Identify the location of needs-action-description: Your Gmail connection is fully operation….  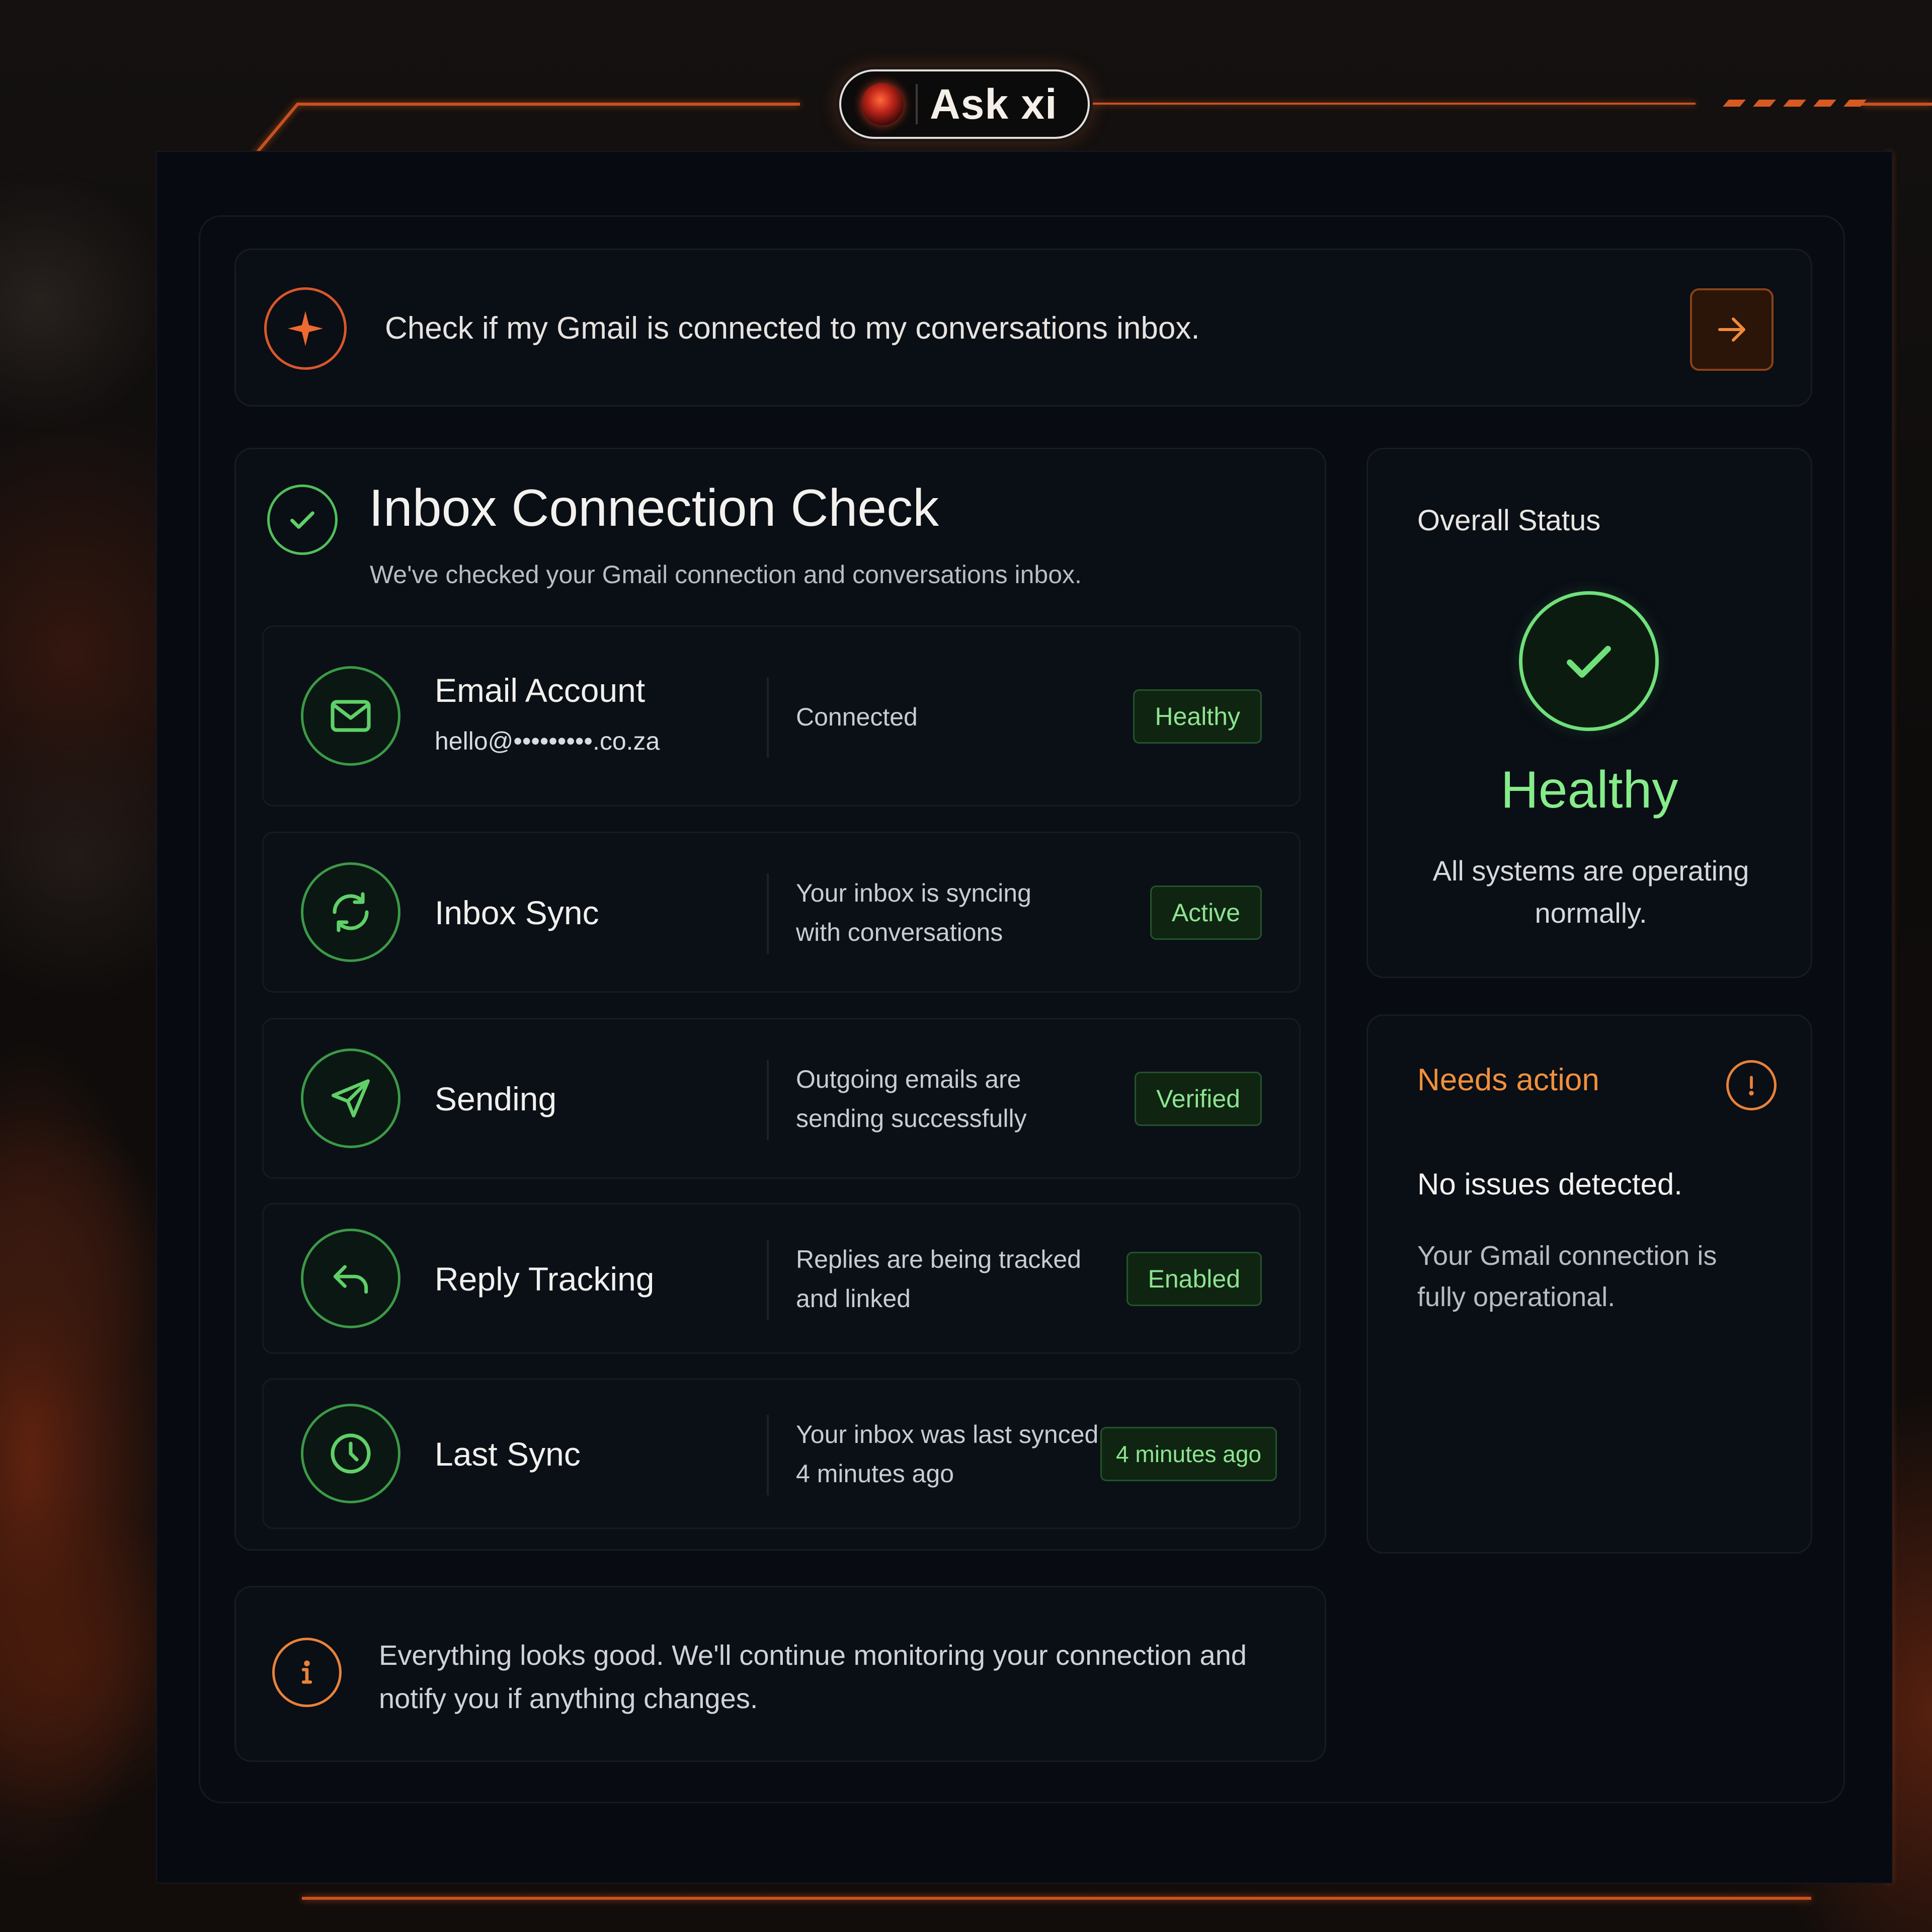
(1567, 1277).